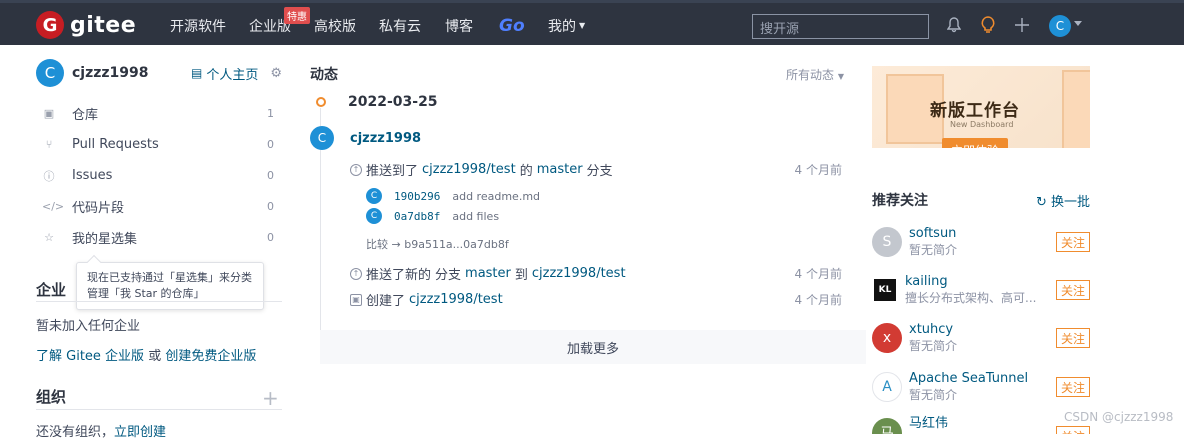 The width and height of the screenshot is (1184, 440). Describe the element at coordinates (49, 144) in the screenshot. I see `pull-request-icon: ⑂` at that location.